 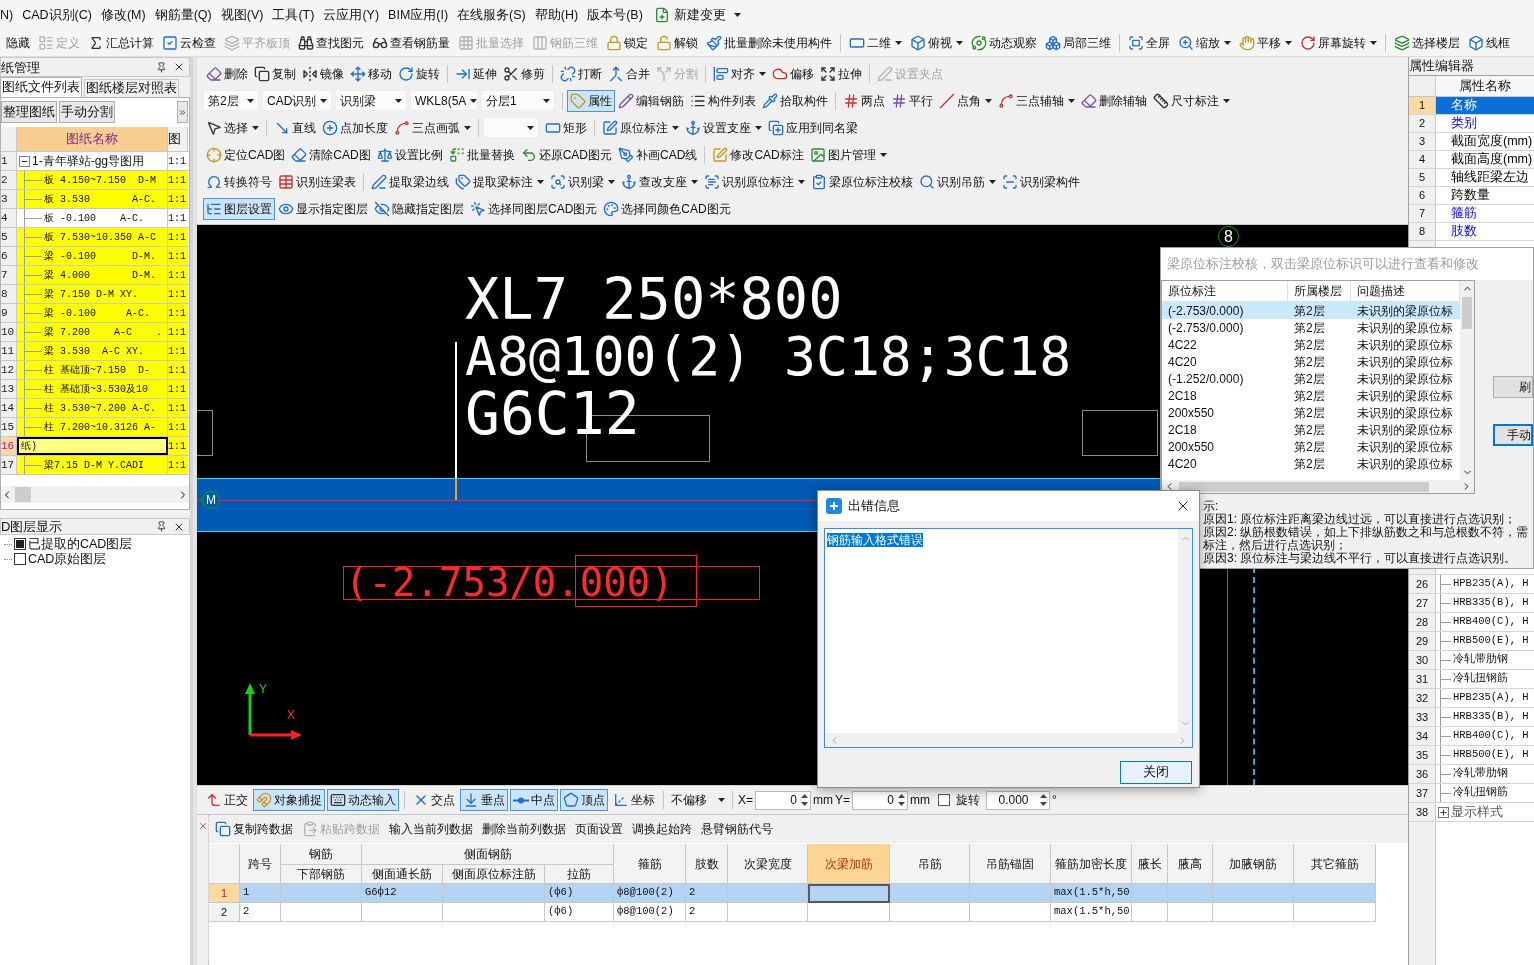 What do you see at coordinates (293, 15) in the screenshot?
I see `menu-item: 工具(T)` at bounding box center [293, 15].